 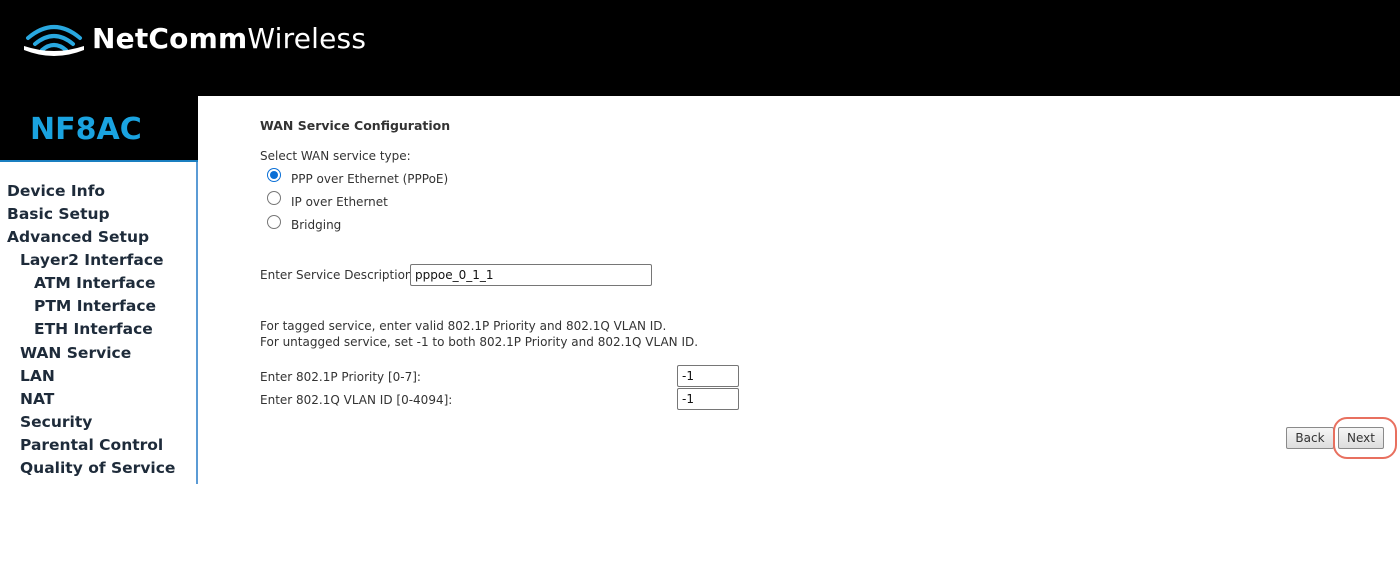 I want to click on wifi-logo-icon, so click(x=54, y=40).